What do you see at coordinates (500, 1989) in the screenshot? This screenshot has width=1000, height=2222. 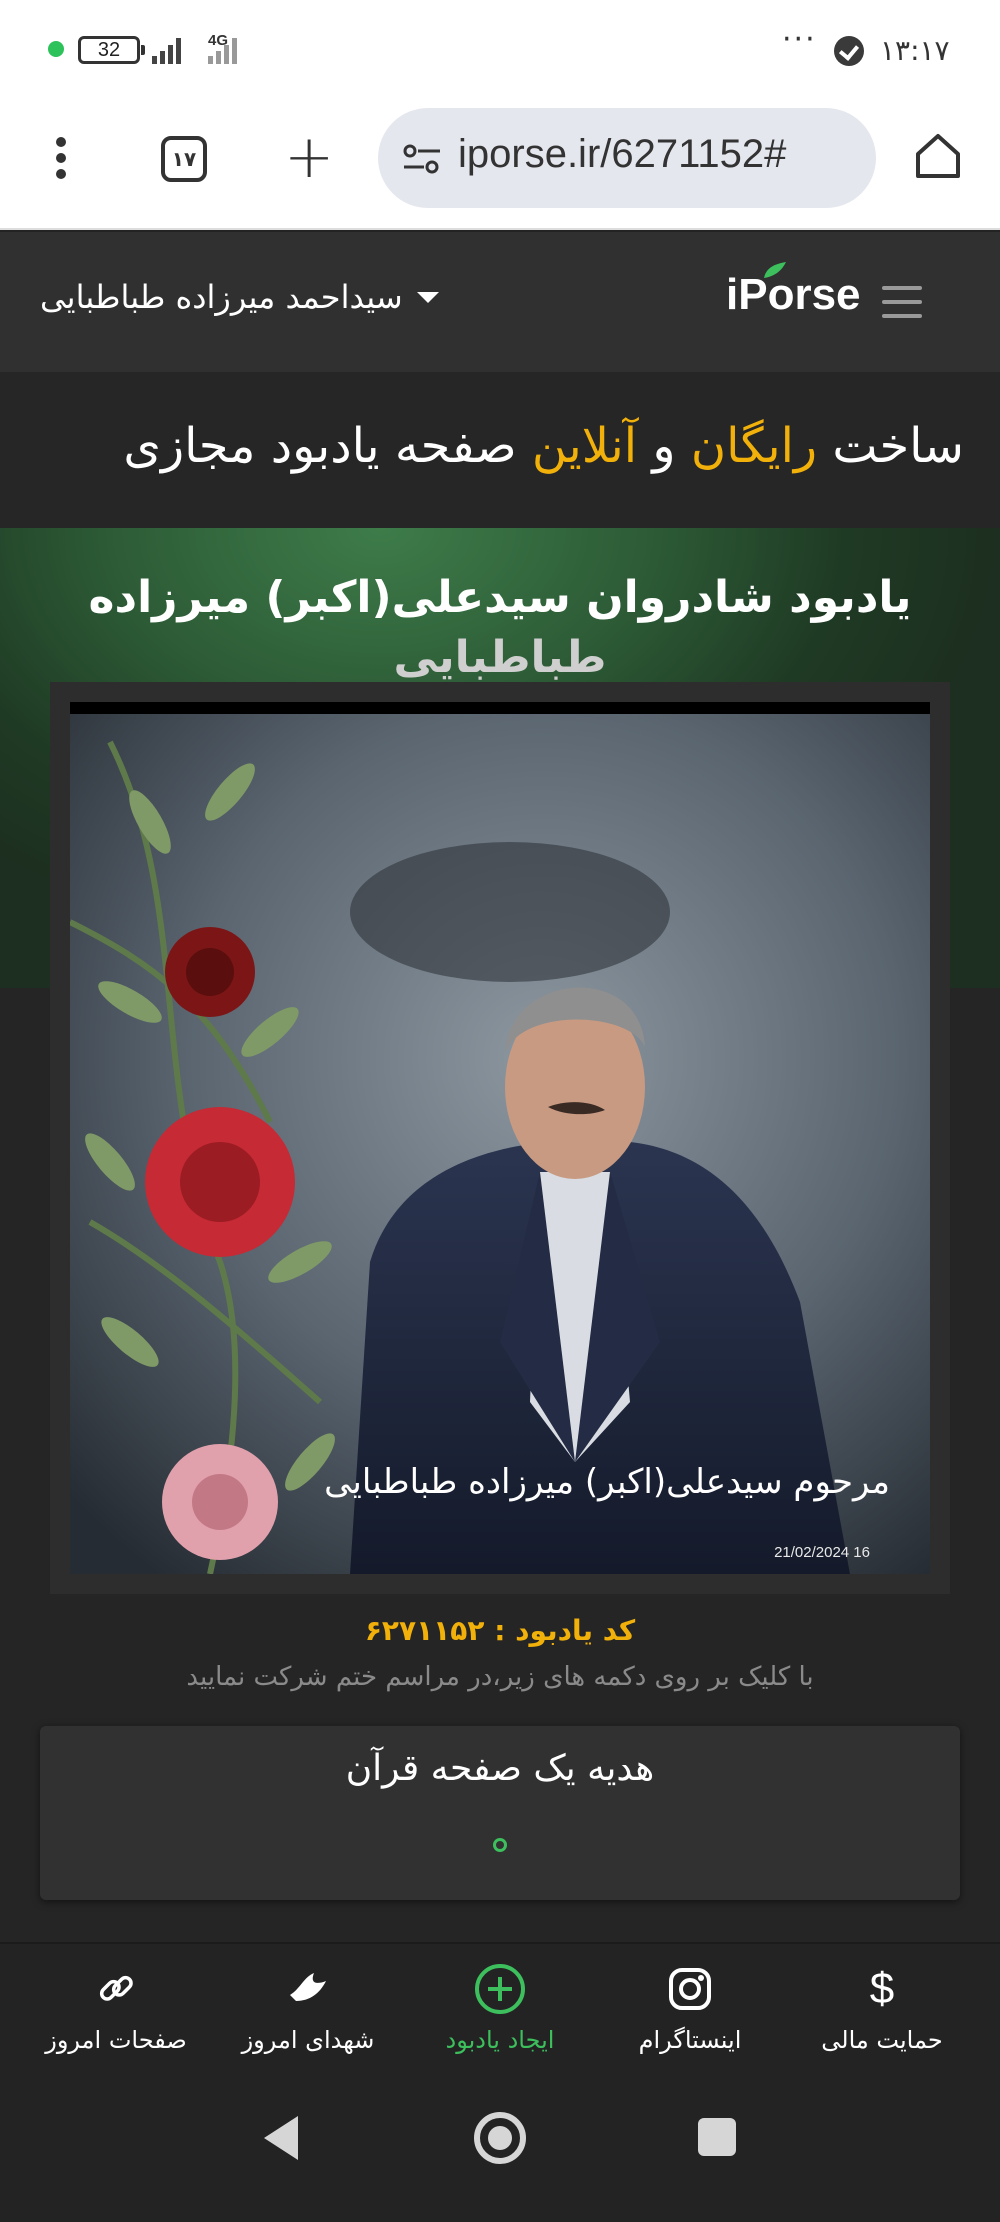 I see `add-circle-icon` at bounding box center [500, 1989].